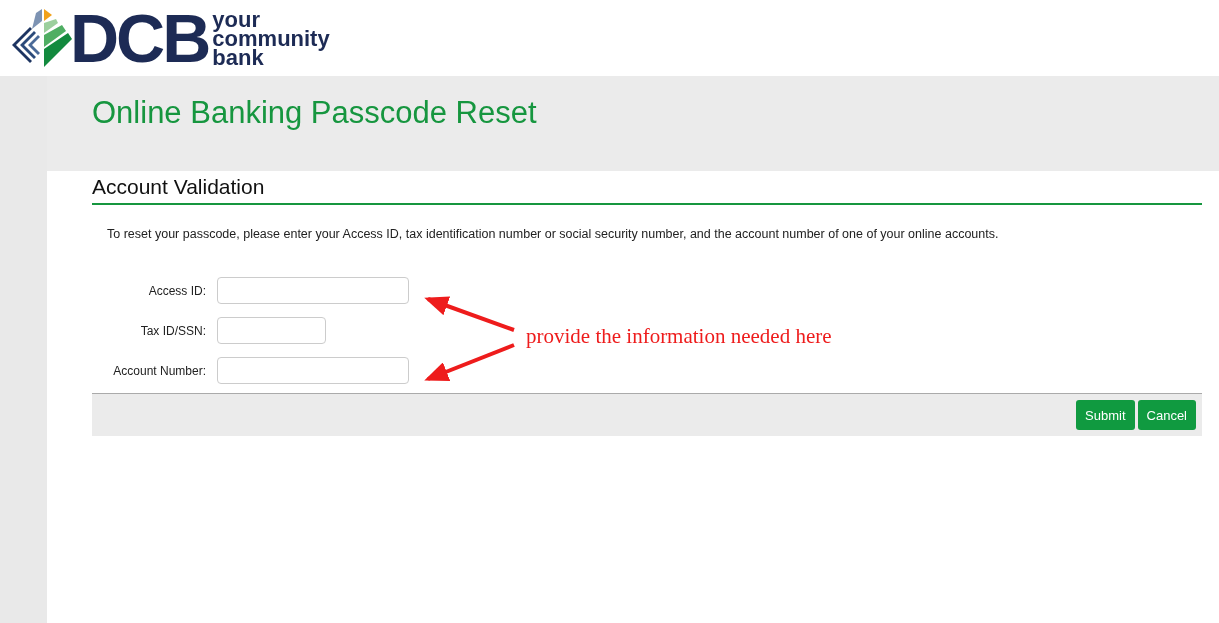  I want to click on logo-tagline: bank, so click(238, 57).